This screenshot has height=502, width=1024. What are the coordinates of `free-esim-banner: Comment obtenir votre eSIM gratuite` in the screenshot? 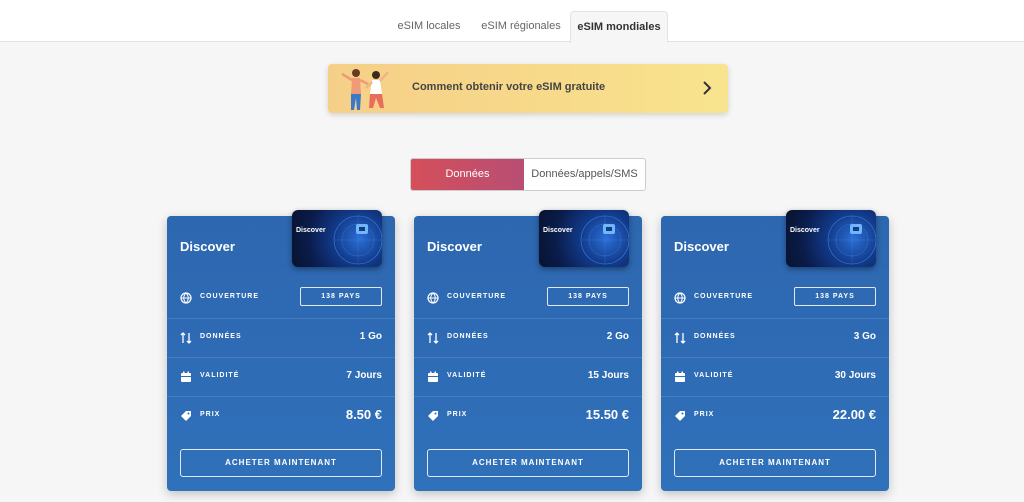 It's located at (528, 88).